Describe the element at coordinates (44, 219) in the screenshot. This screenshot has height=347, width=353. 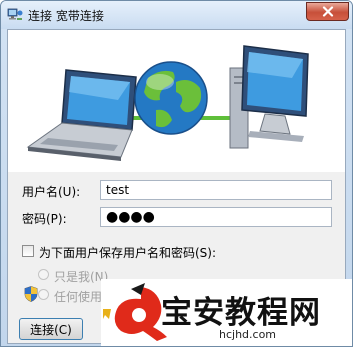
I see `password-label: 密码(P):` at that location.